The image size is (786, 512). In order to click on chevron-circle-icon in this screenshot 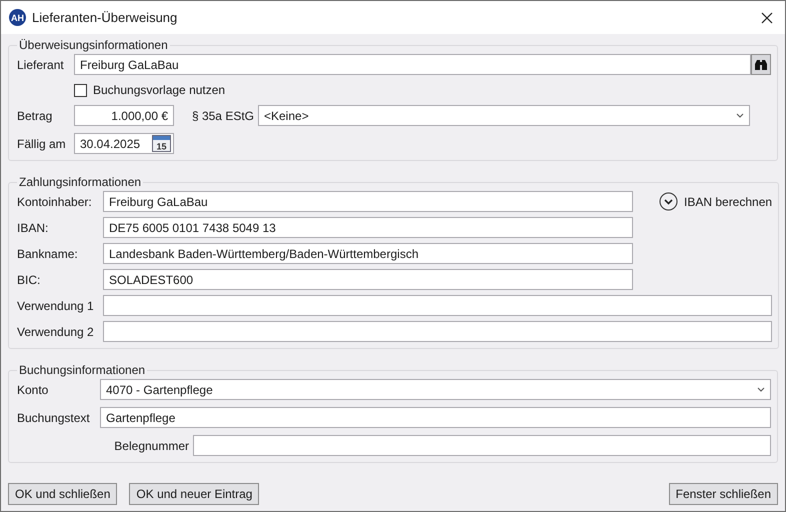, I will do `click(668, 201)`.